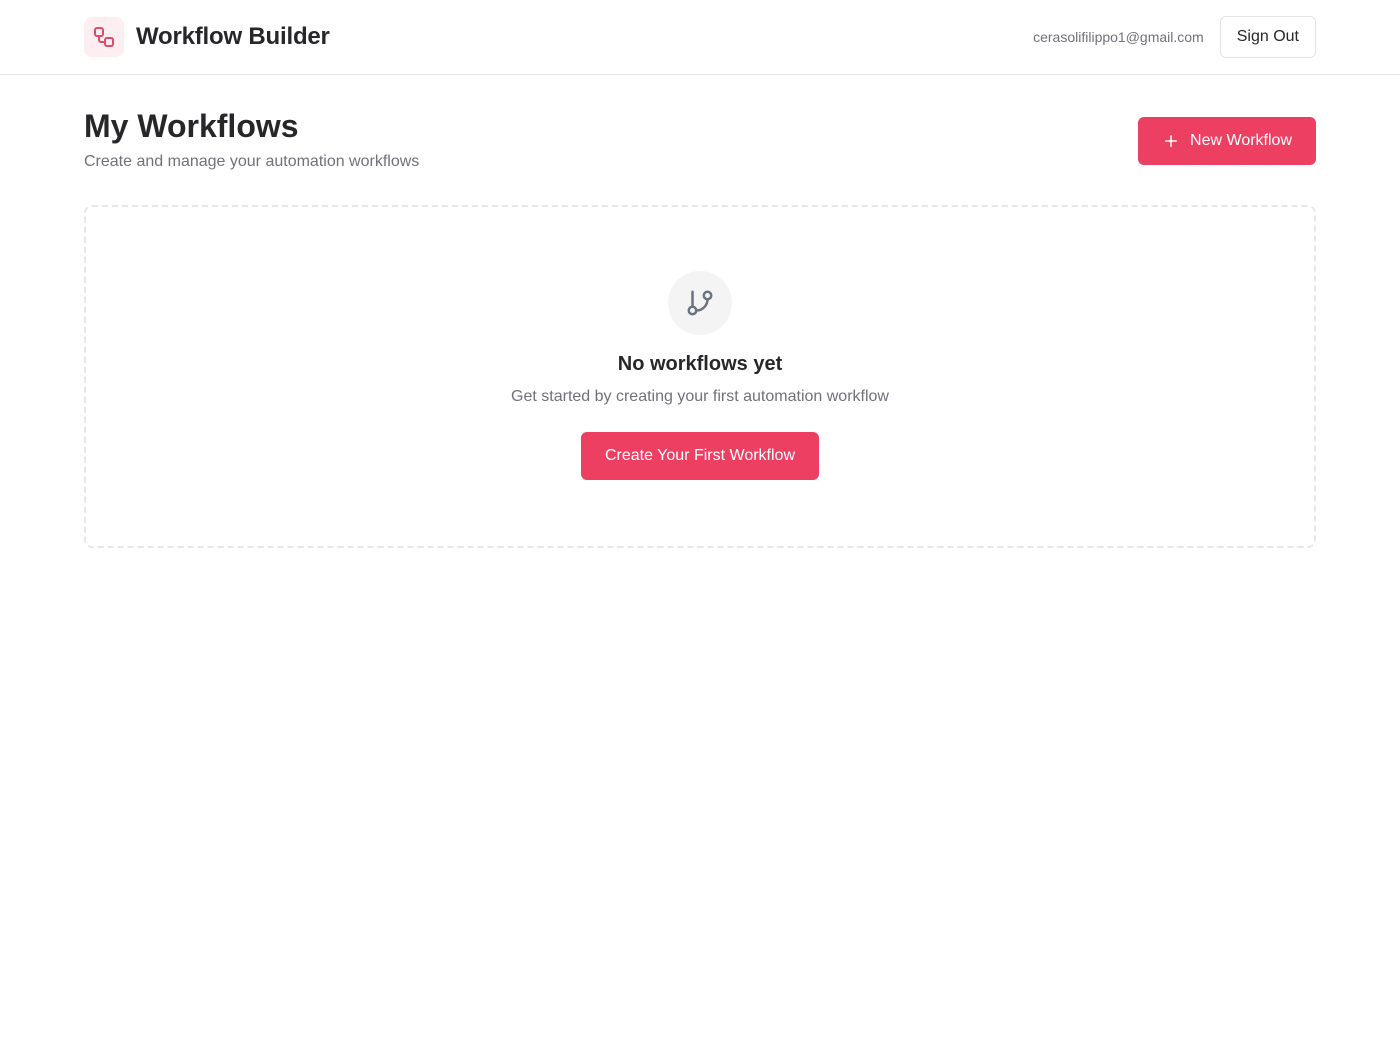 The image size is (1400, 1050). I want to click on brand: Workflow Builder, so click(207, 37).